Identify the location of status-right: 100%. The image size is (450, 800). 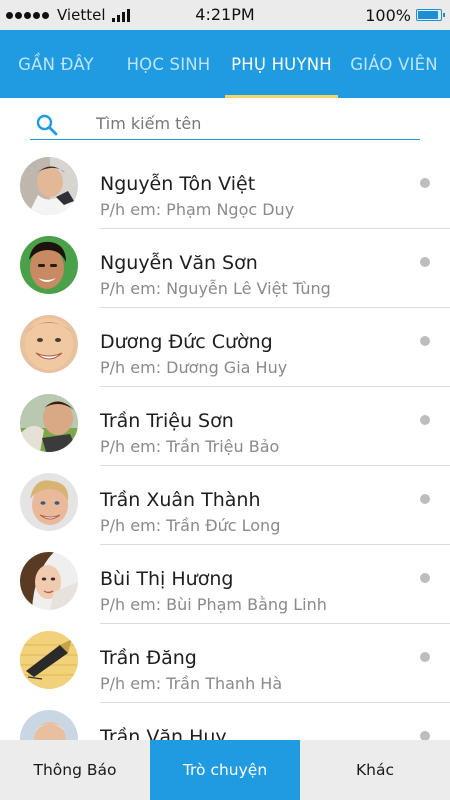
(405, 15).